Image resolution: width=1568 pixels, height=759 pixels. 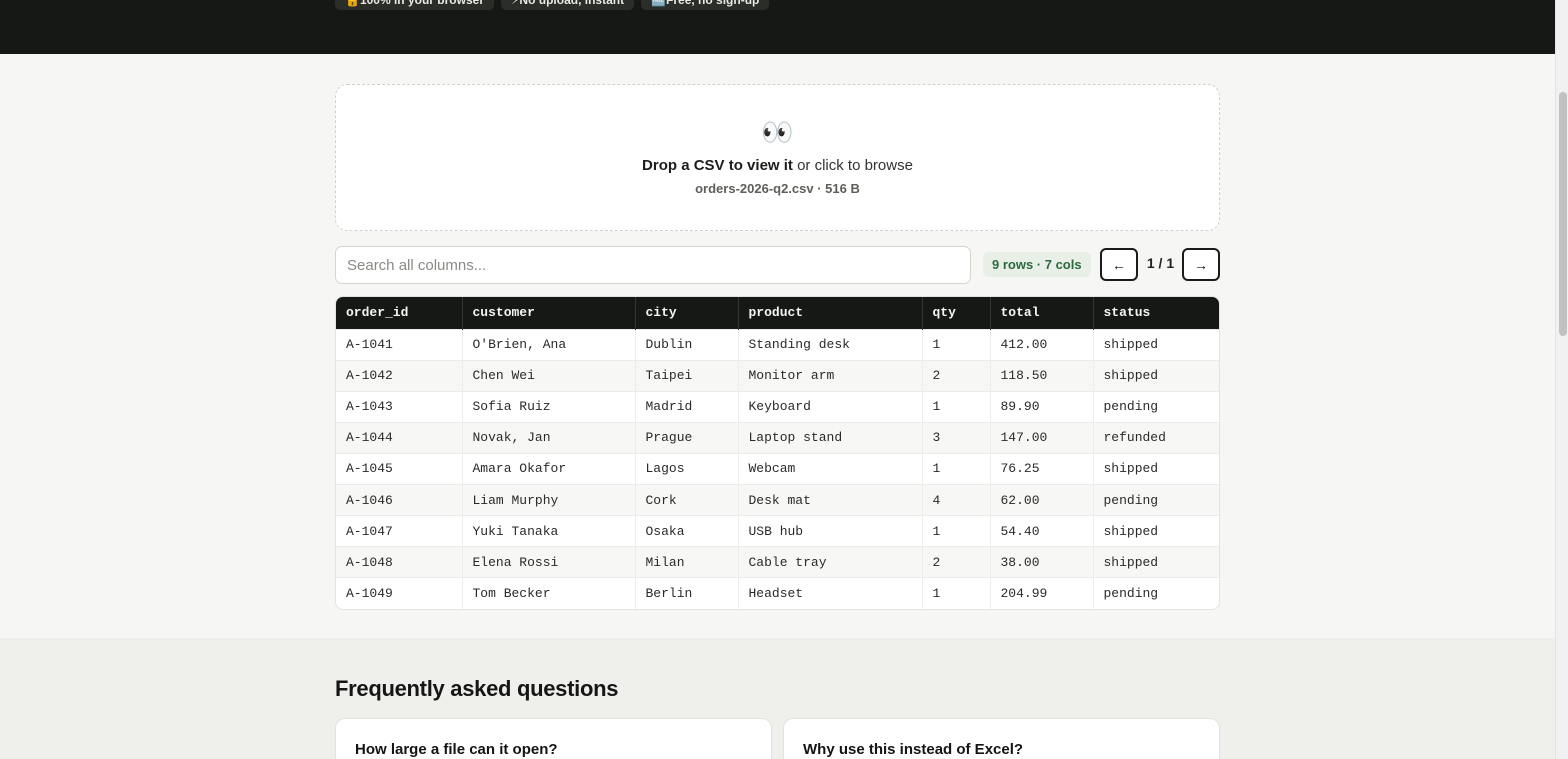 I want to click on search-input, so click(x=653, y=265).